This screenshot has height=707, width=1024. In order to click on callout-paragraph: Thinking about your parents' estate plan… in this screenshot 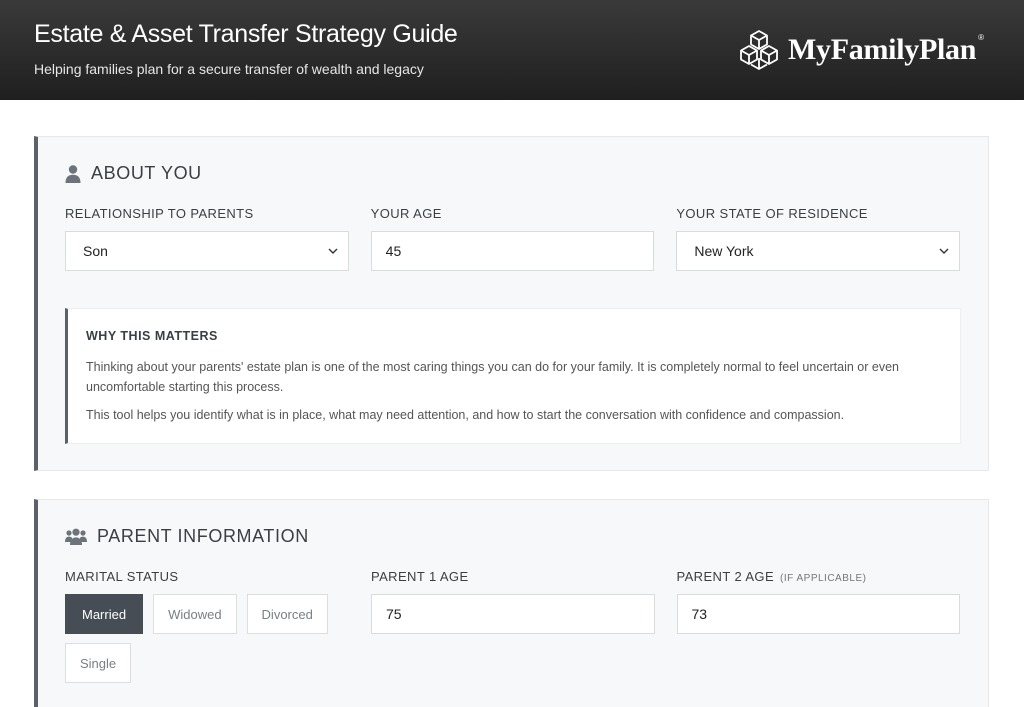, I will do `click(493, 377)`.